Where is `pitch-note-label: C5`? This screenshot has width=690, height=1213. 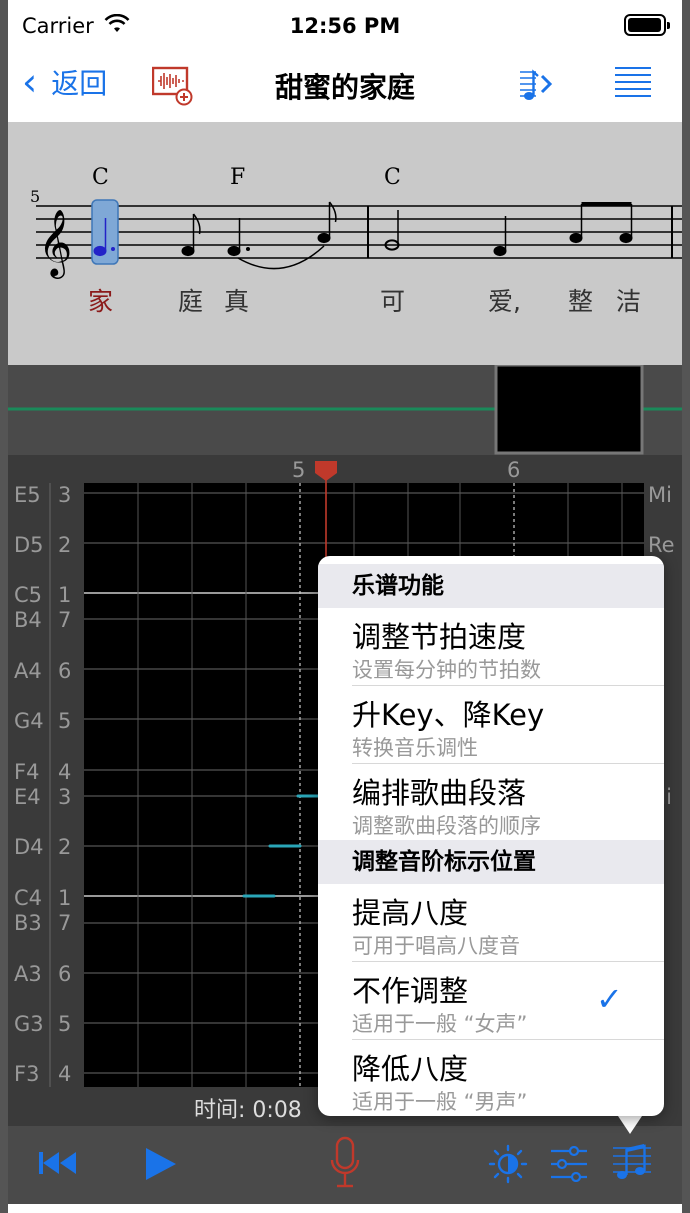 pitch-note-label: C5 is located at coordinates (28, 595).